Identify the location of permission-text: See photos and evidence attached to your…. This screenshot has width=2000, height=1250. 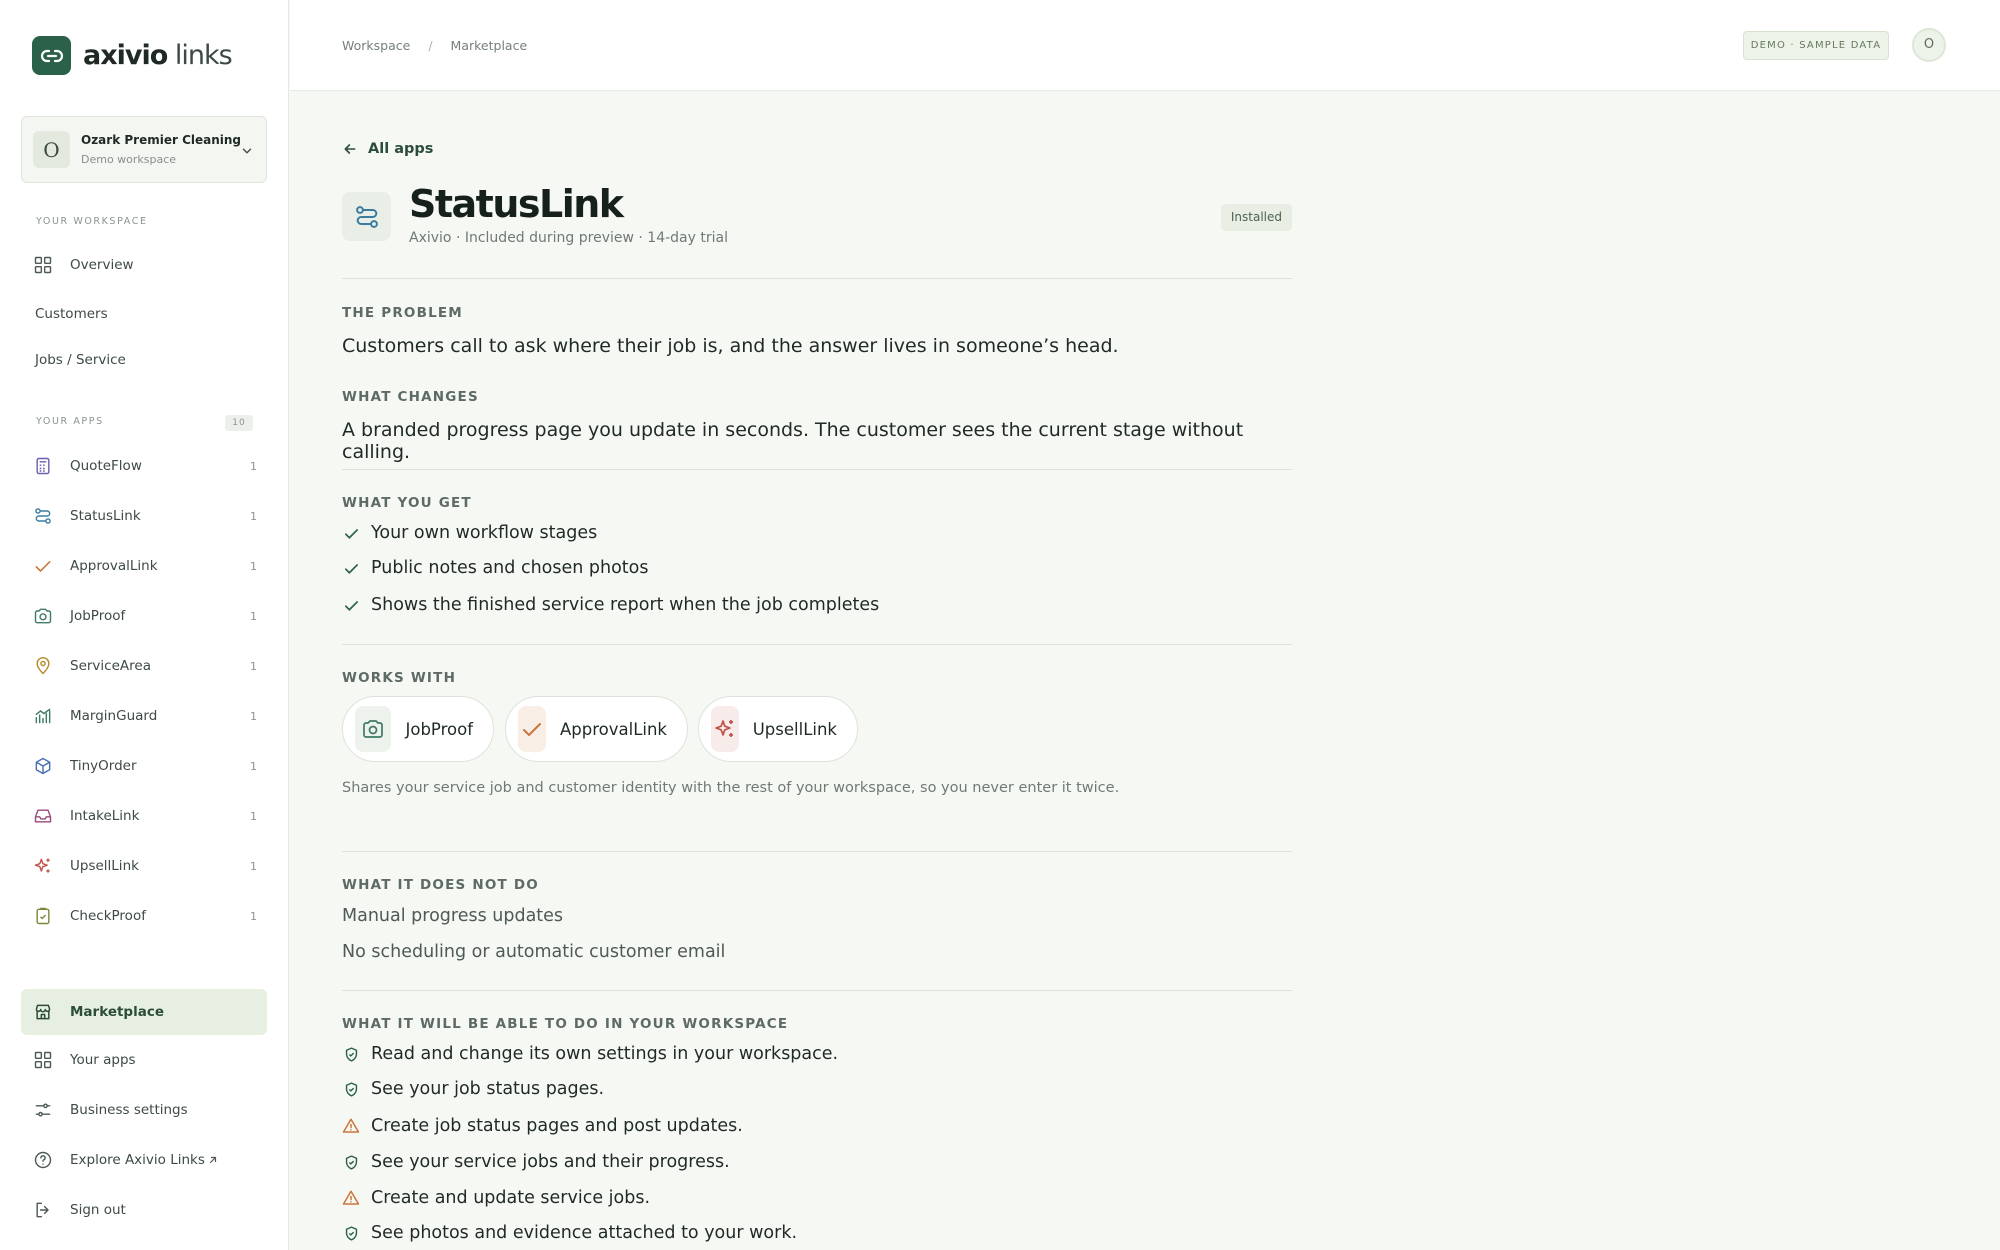
(584, 1233).